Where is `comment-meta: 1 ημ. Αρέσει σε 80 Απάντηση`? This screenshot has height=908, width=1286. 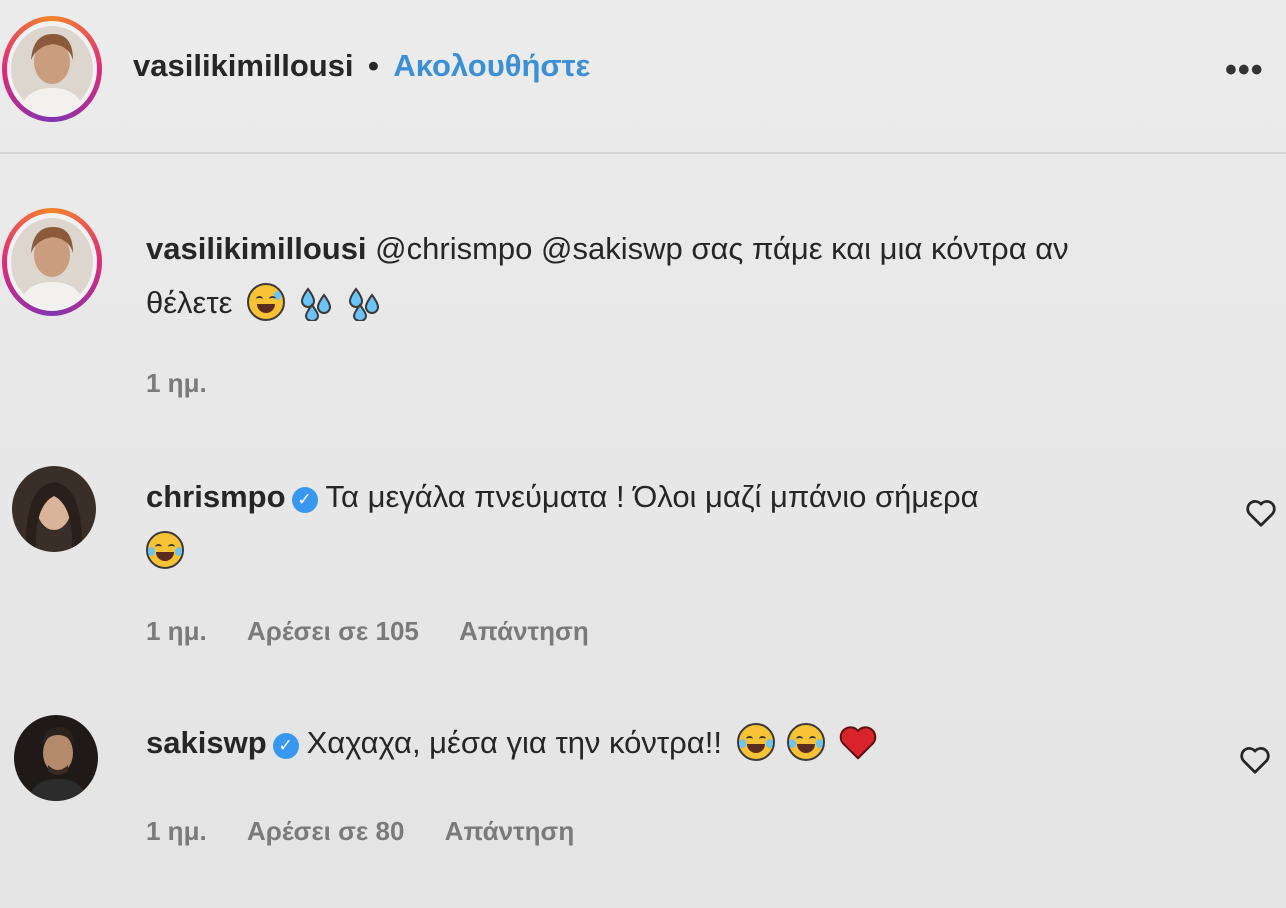 comment-meta: 1 ημ. Αρέσει σε 80 Απάντηση is located at coordinates (377, 831).